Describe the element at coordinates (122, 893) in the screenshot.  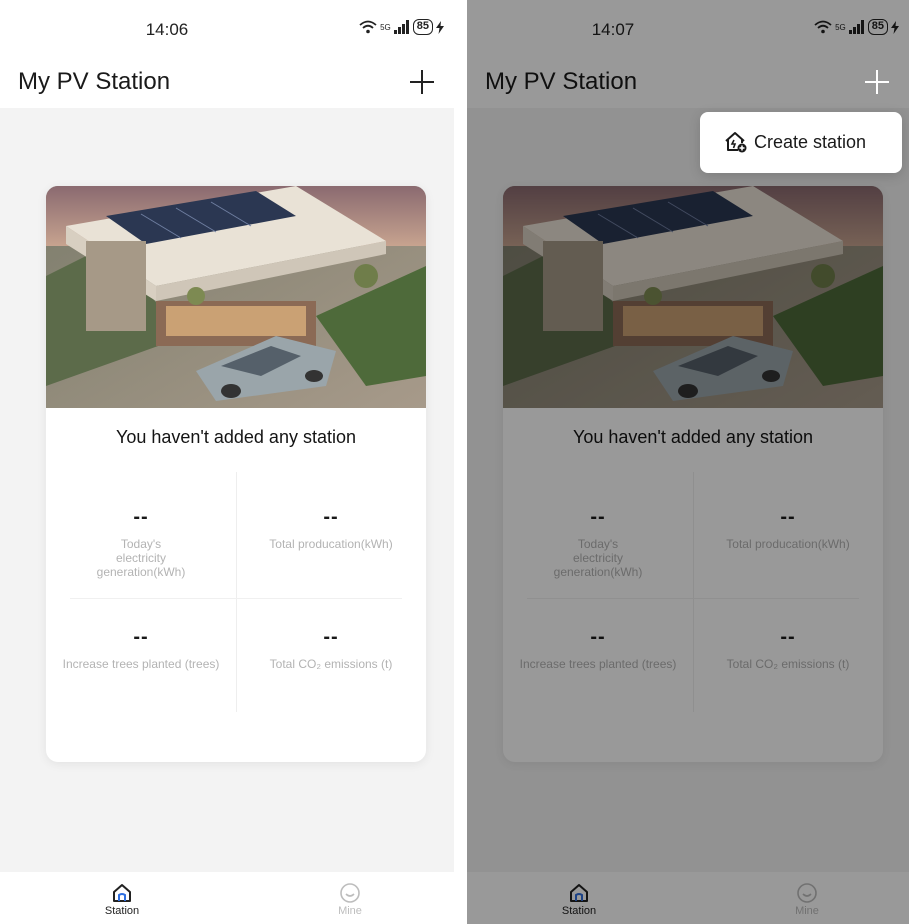
I see `home-icon` at that location.